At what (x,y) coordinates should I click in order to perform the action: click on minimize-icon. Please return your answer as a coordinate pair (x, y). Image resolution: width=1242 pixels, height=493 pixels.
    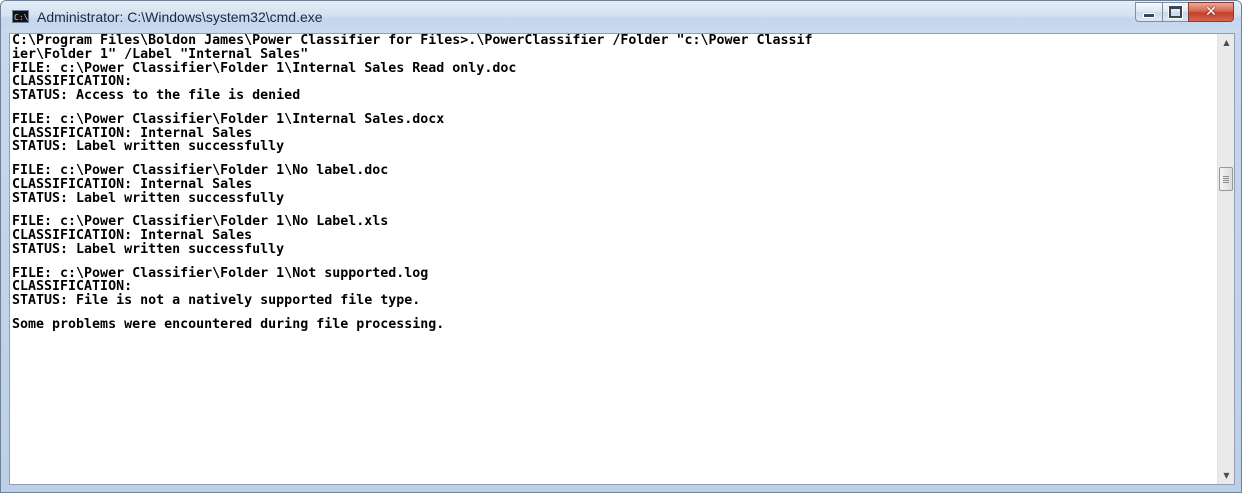
    Looking at the image, I should click on (1149, 15).